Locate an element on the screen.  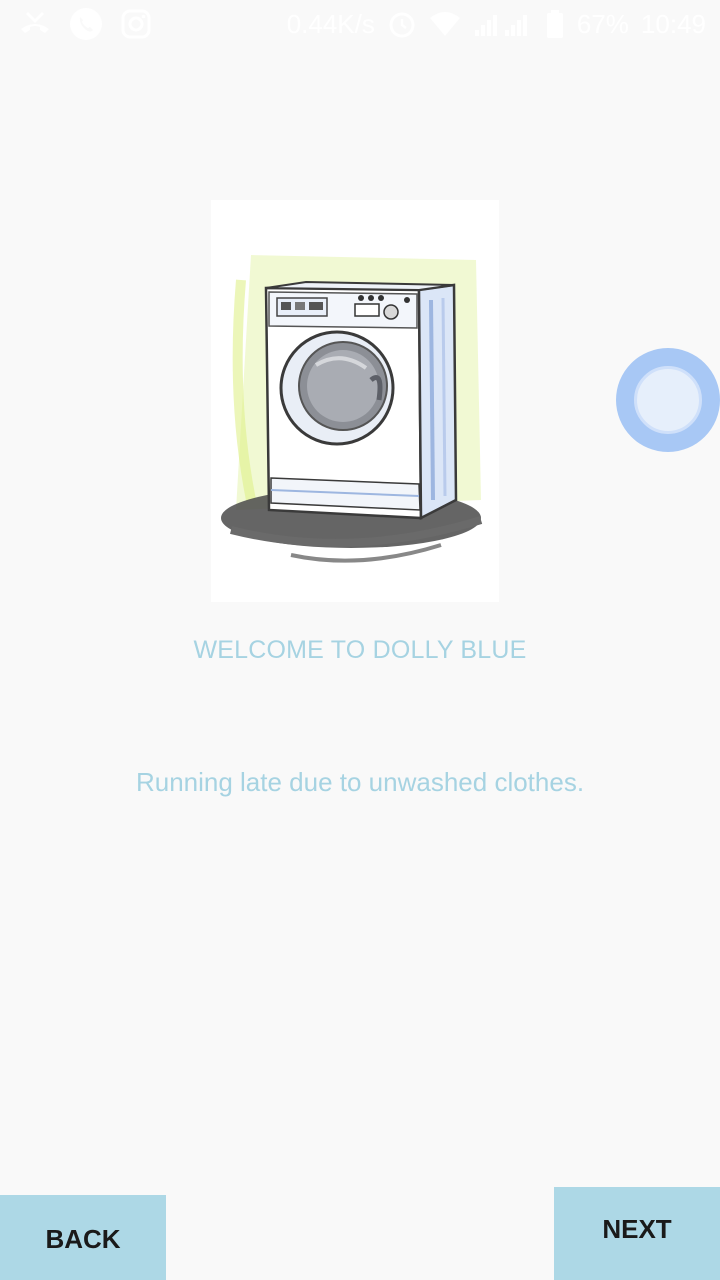
back-button: BACK is located at coordinates (83, 1237).